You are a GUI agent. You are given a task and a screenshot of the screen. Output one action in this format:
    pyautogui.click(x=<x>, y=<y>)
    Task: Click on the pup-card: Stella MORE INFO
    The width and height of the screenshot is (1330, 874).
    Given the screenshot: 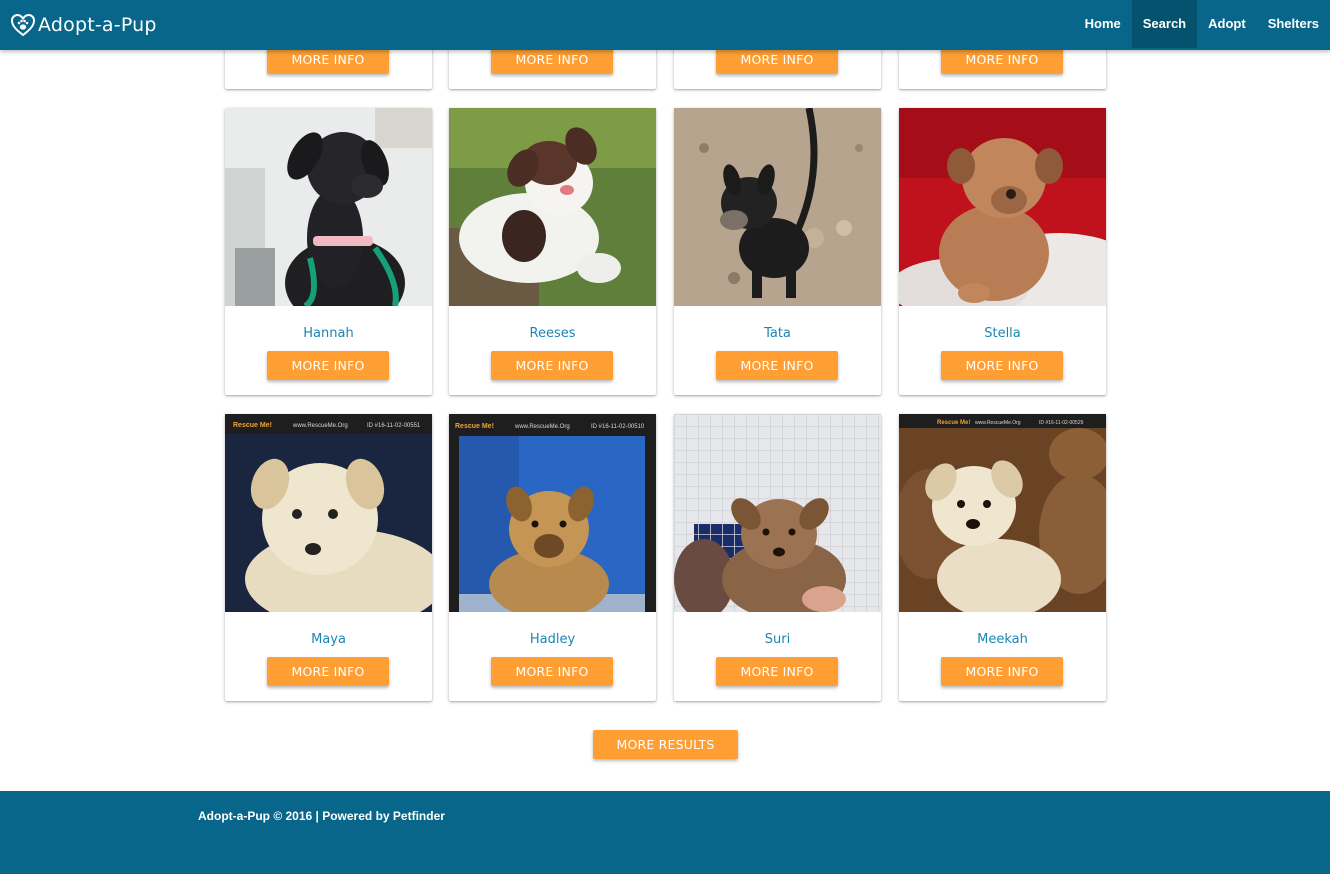 What is the action you would take?
    pyautogui.click(x=1002, y=251)
    